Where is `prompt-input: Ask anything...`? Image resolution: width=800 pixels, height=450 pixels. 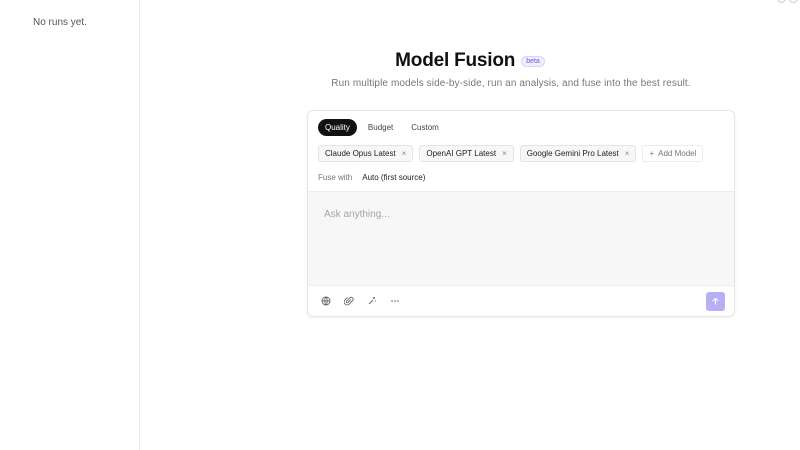 prompt-input: Ask anything... is located at coordinates (521, 238).